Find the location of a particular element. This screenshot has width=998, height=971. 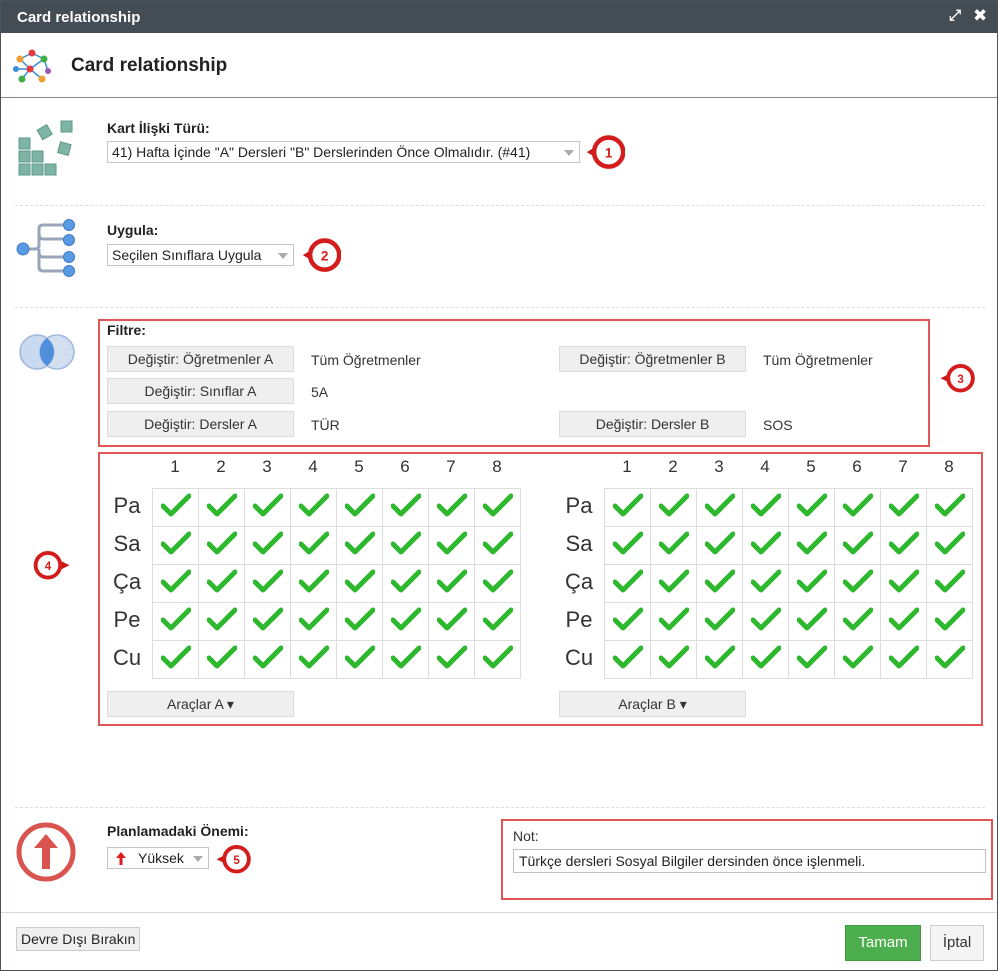

ok-button: Tamam is located at coordinates (883, 943).